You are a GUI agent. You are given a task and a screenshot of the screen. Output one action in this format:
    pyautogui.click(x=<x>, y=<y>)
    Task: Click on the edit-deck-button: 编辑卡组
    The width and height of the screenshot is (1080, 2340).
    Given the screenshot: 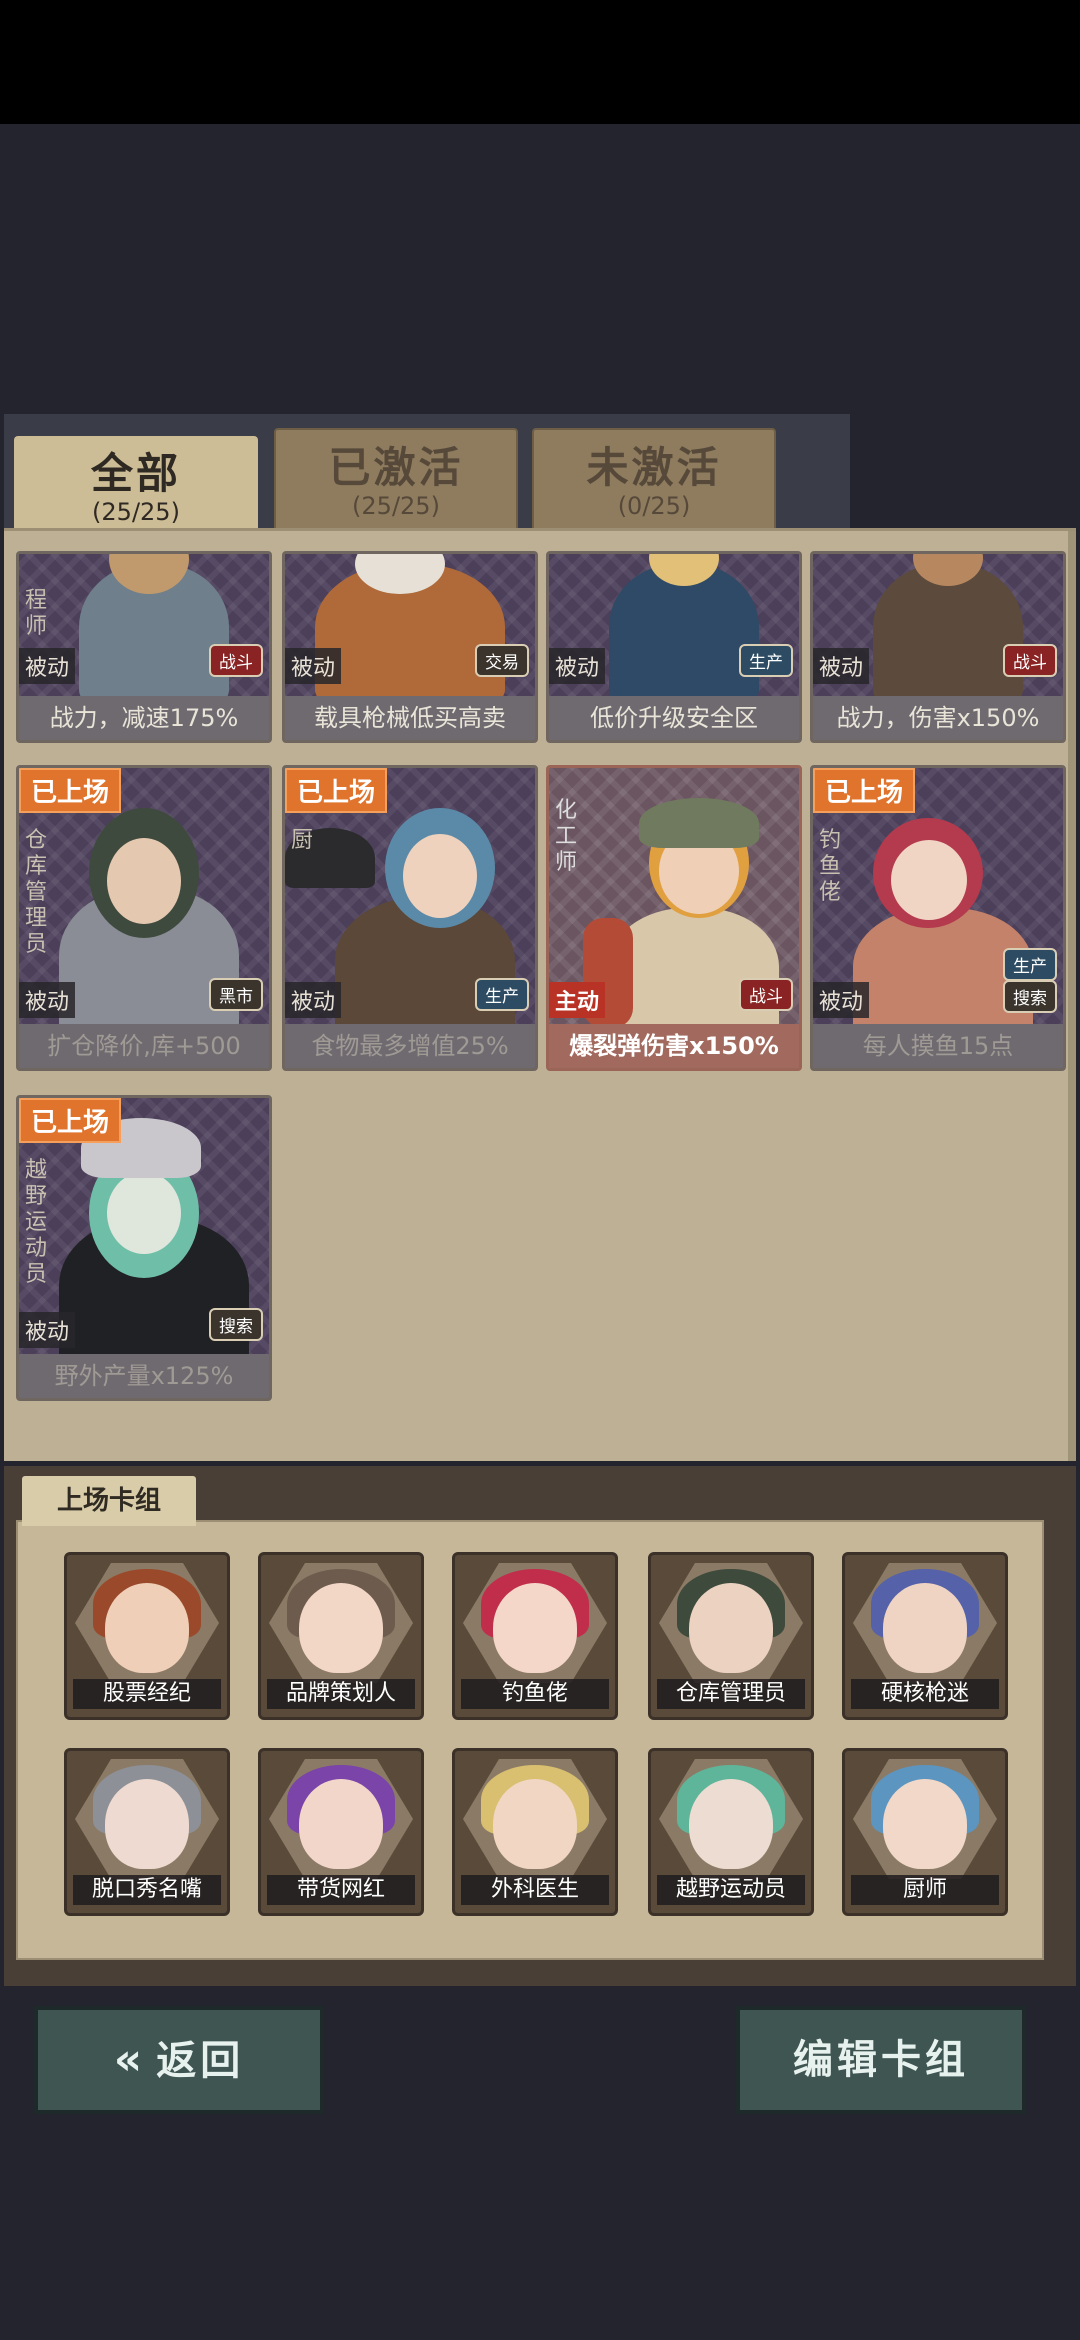 What is the action you would take?
    pyautogui.click(x=881, y=2060)
    